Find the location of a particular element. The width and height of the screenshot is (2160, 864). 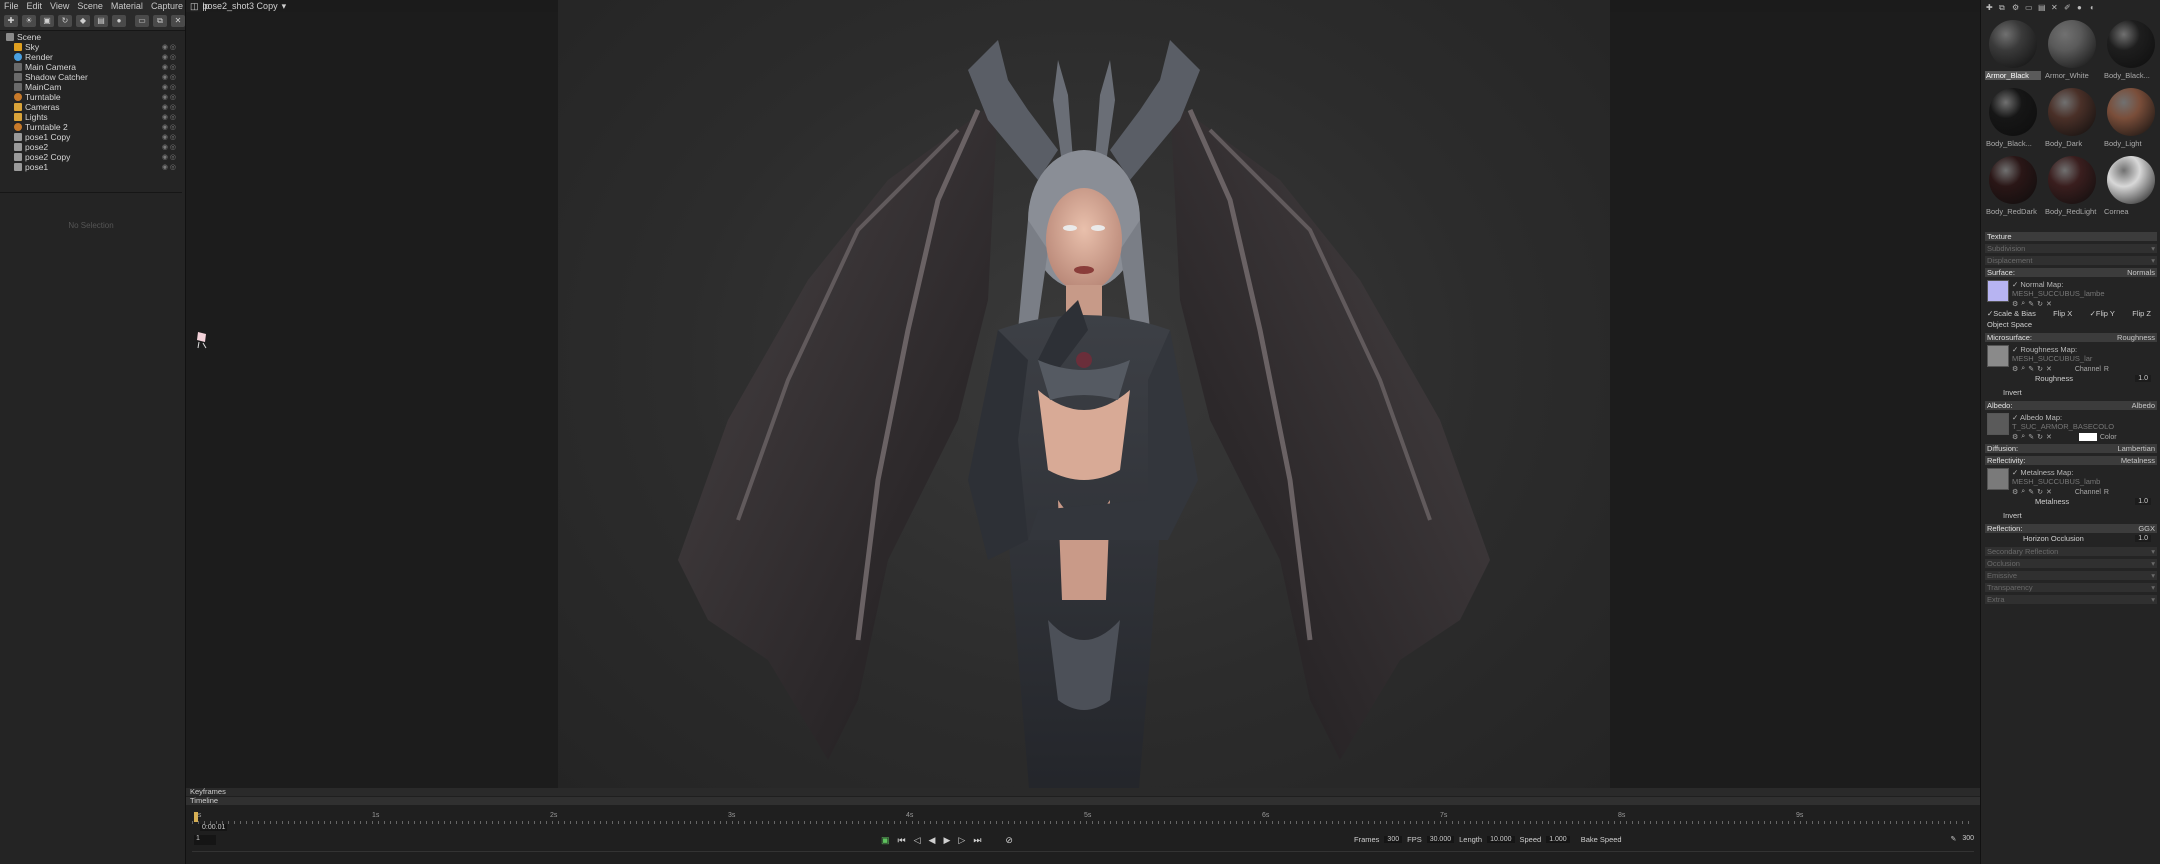

flip-z-checkbox: Flip Z is located at coordinates (2141, 313).